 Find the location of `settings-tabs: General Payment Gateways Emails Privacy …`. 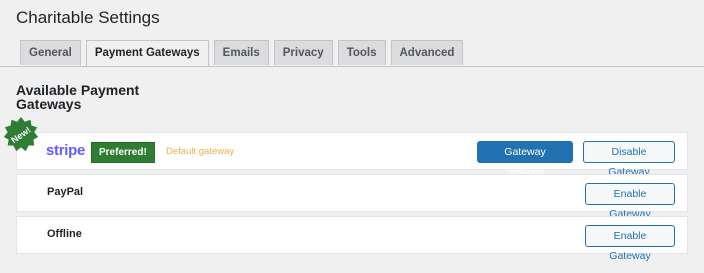

settings-tabs: General Payment Gateways Emails Privacy … is located at coordinates (242, 53).